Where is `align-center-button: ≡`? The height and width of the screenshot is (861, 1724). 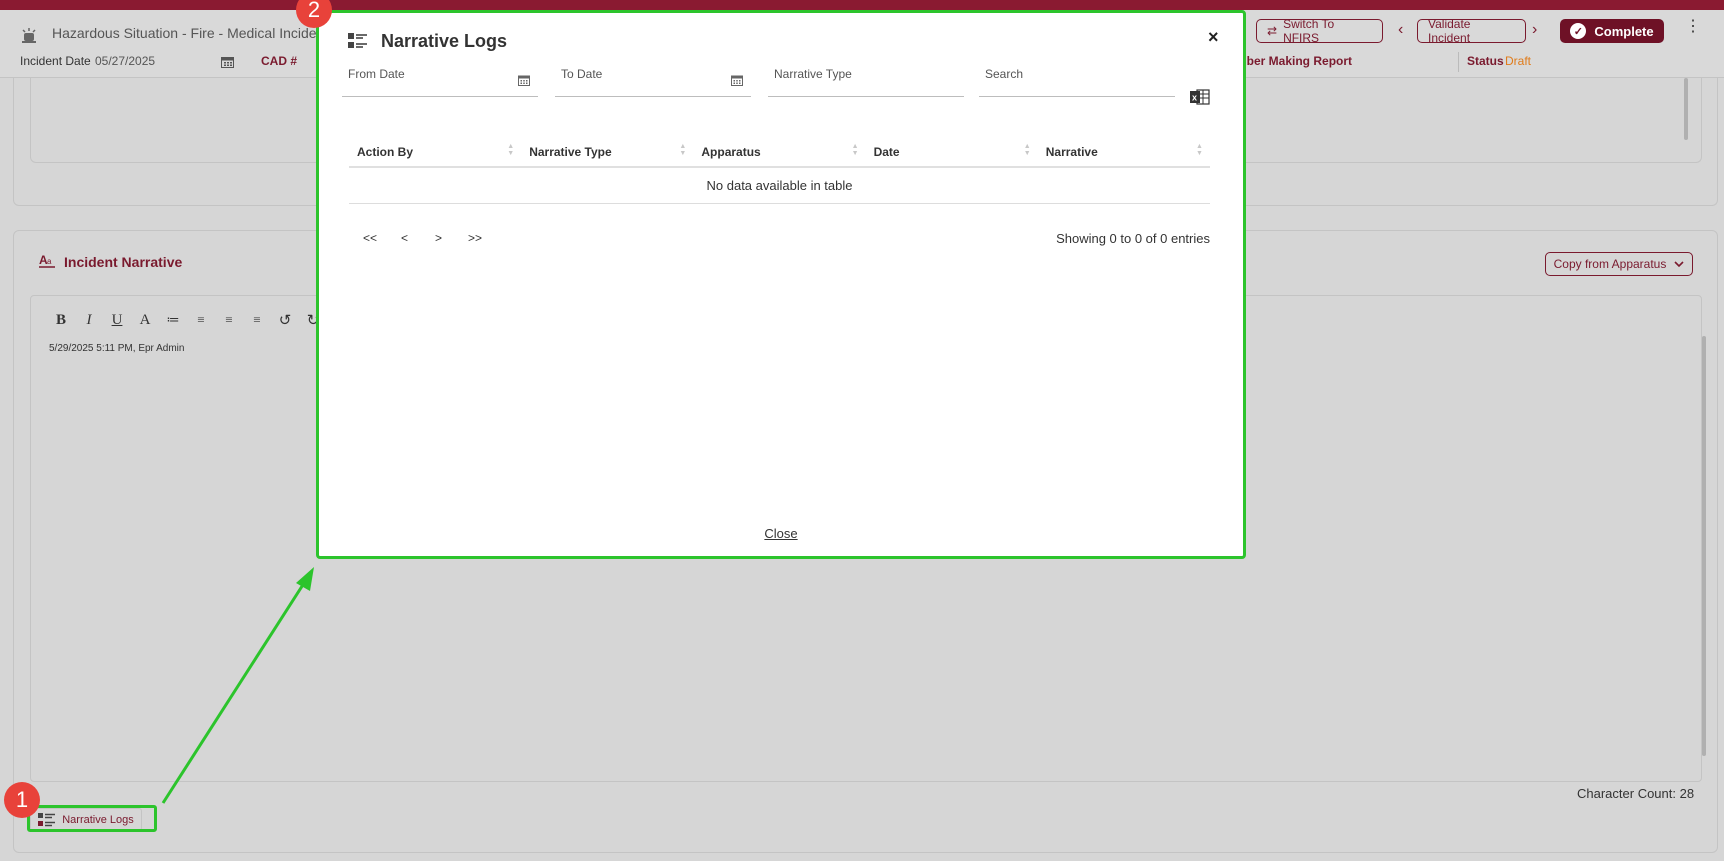 align-center-button: ≡ is located at coordinates (229, 320).